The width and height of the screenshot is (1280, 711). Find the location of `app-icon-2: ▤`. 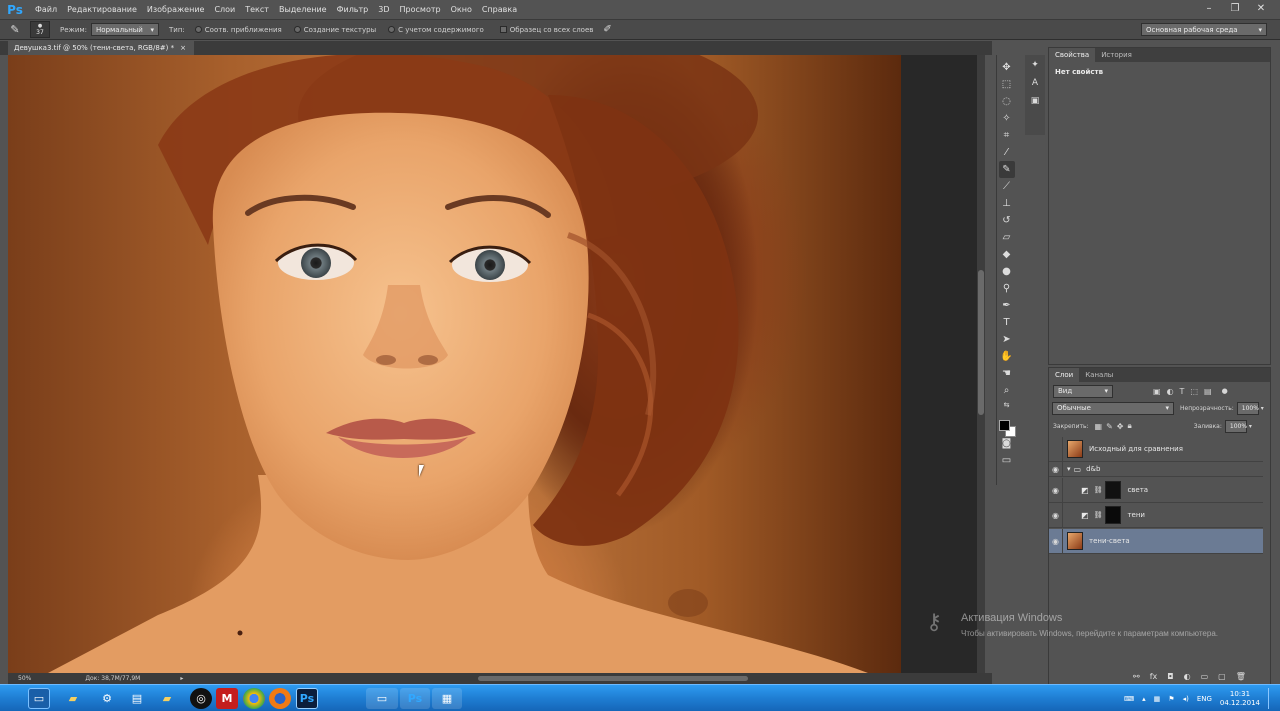

app-icon-2: ▤ is located at coordinates (137, 698).